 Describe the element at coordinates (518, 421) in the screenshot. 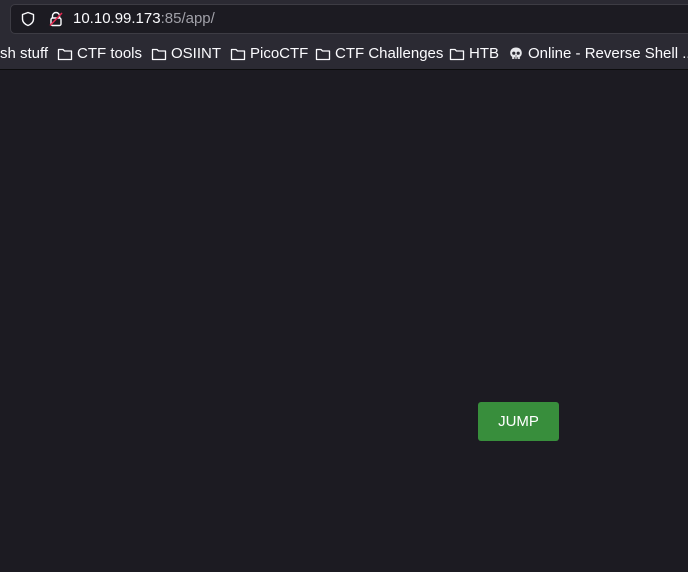

I see `jump-button: JUMP` at that location.